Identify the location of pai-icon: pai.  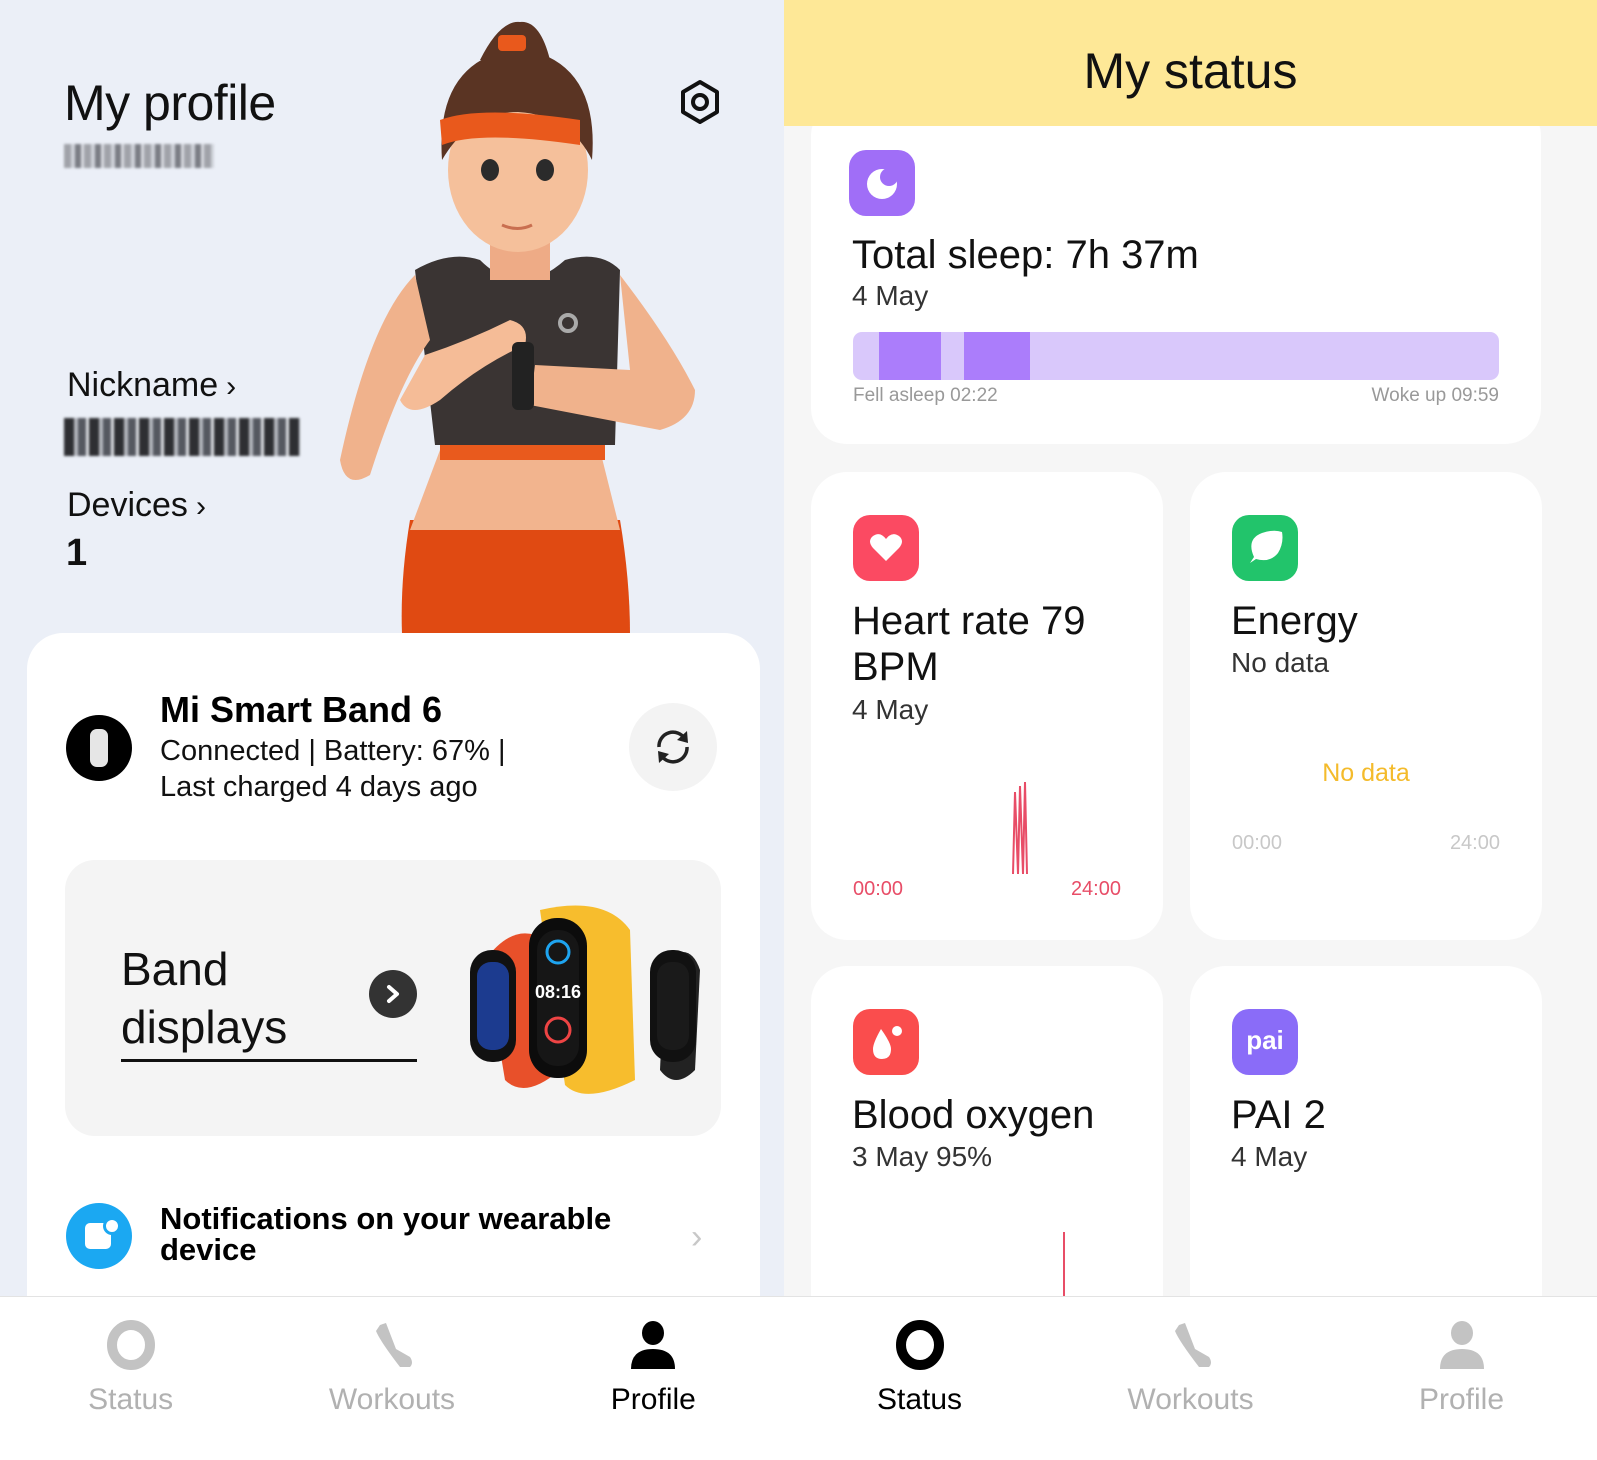
(1265, 1042).